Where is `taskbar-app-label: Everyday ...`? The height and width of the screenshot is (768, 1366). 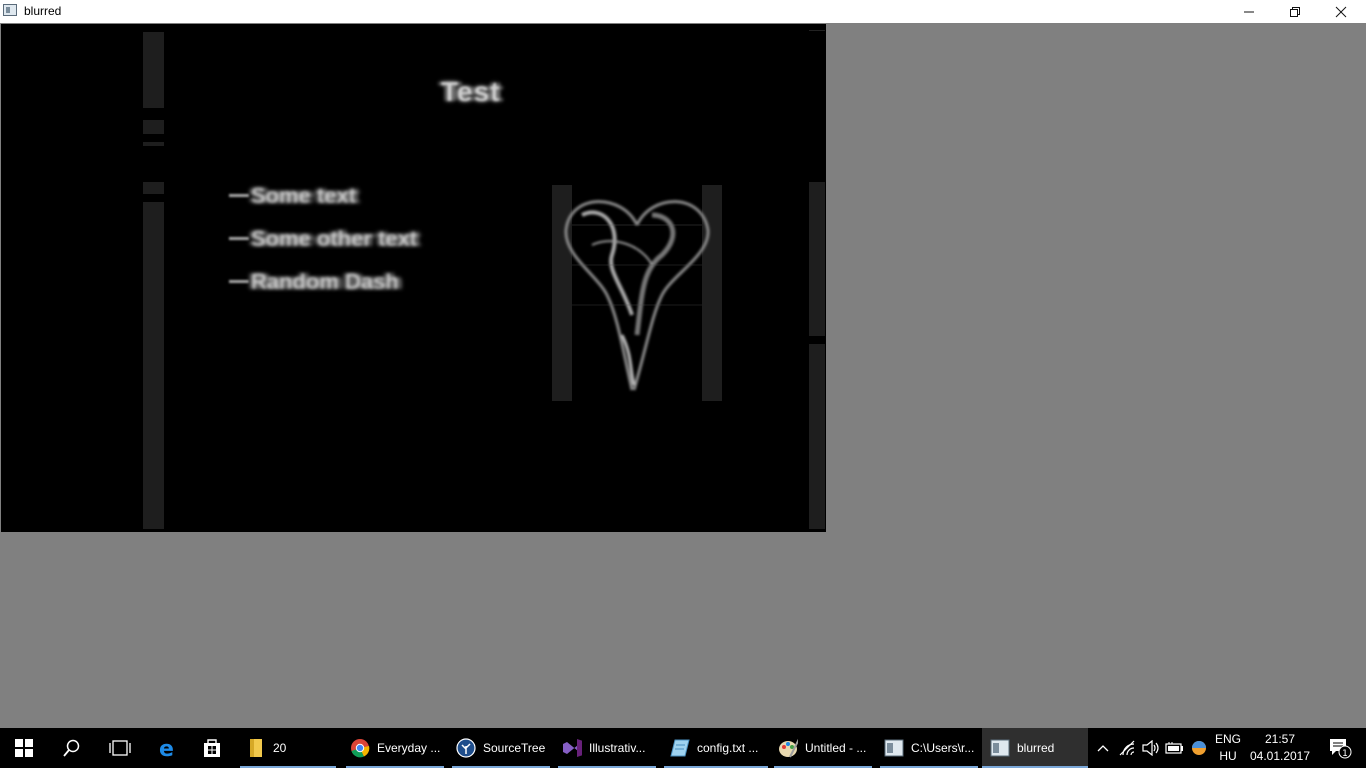
taskbar-app-label: Everyday ... is located at coordinates (409, 748).